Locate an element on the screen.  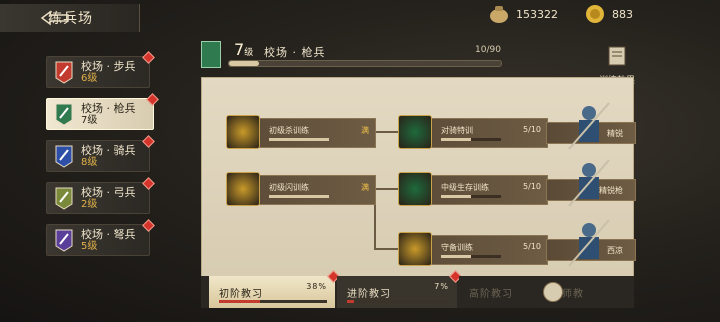
crossbow-icon is located at coordinates (64, 240).